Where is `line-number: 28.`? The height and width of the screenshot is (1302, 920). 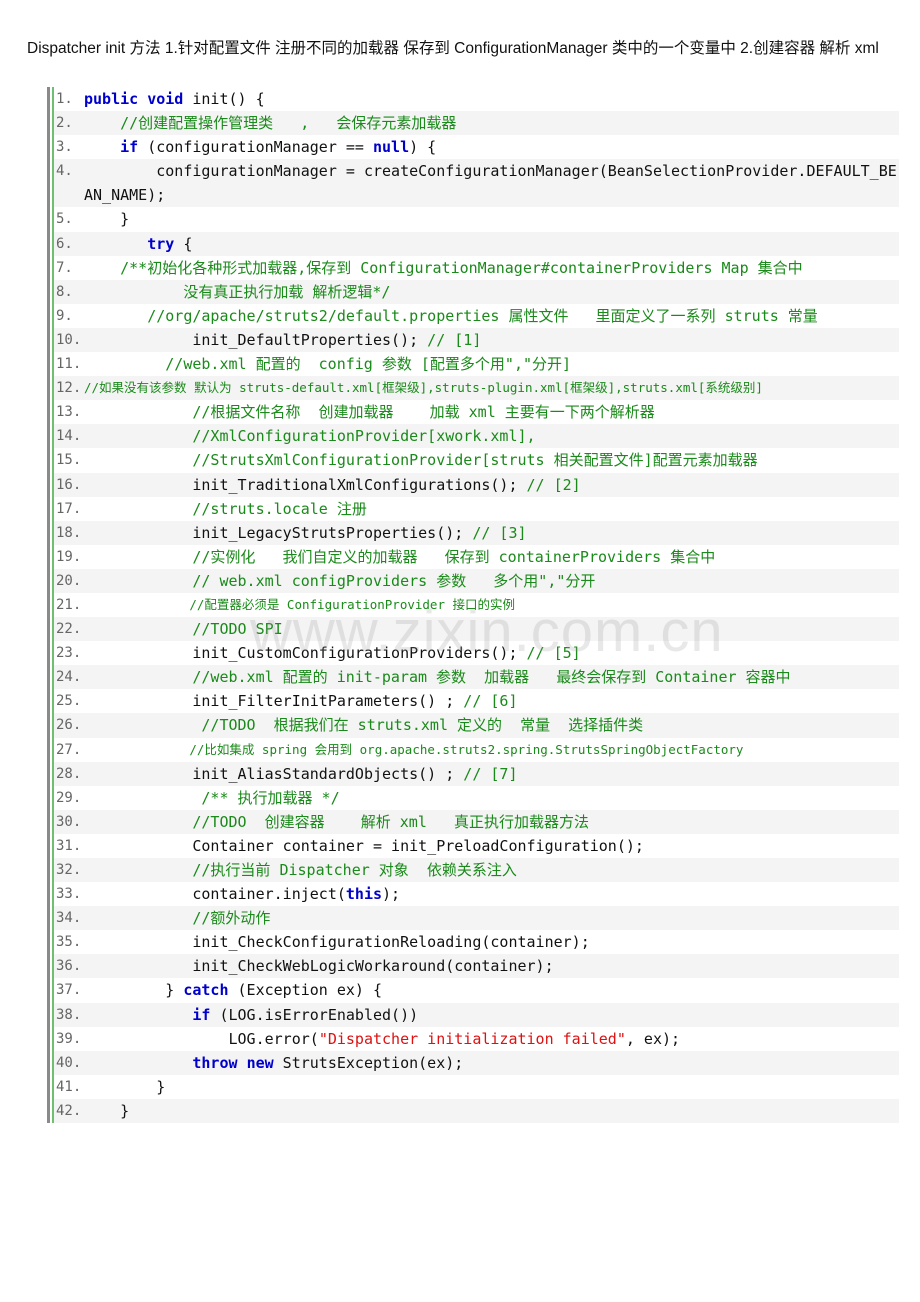 line-number: 28. is located at coordinates (69, 773).